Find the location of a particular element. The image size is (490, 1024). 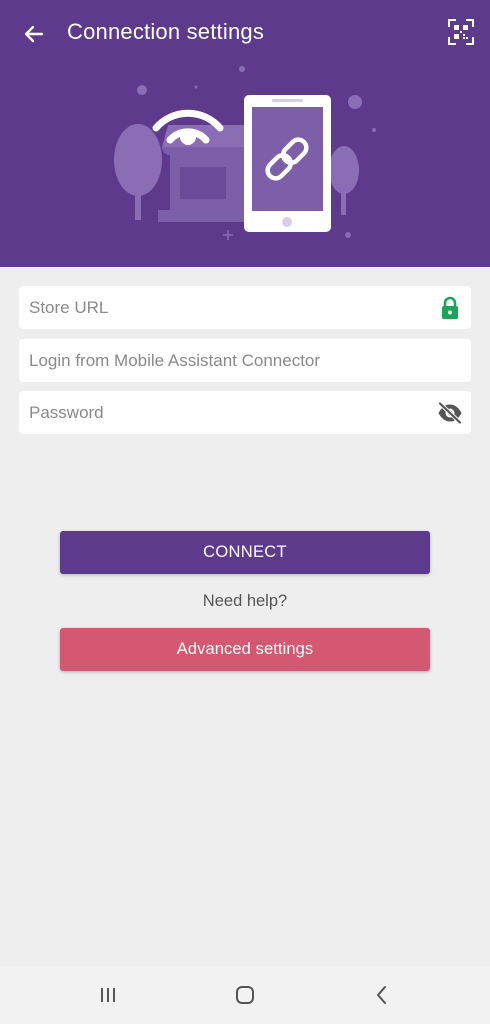

connect-button: CONNECT is located at coordinates (245, 552).